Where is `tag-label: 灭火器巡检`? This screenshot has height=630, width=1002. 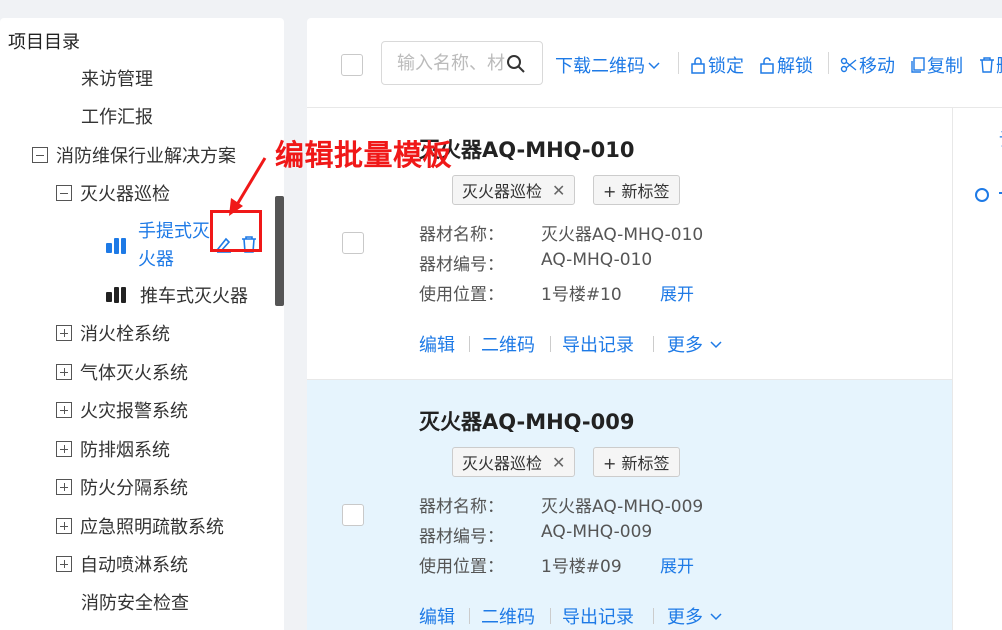
tag-label: 灭火器巡检 is located at coordinates (502, 463).